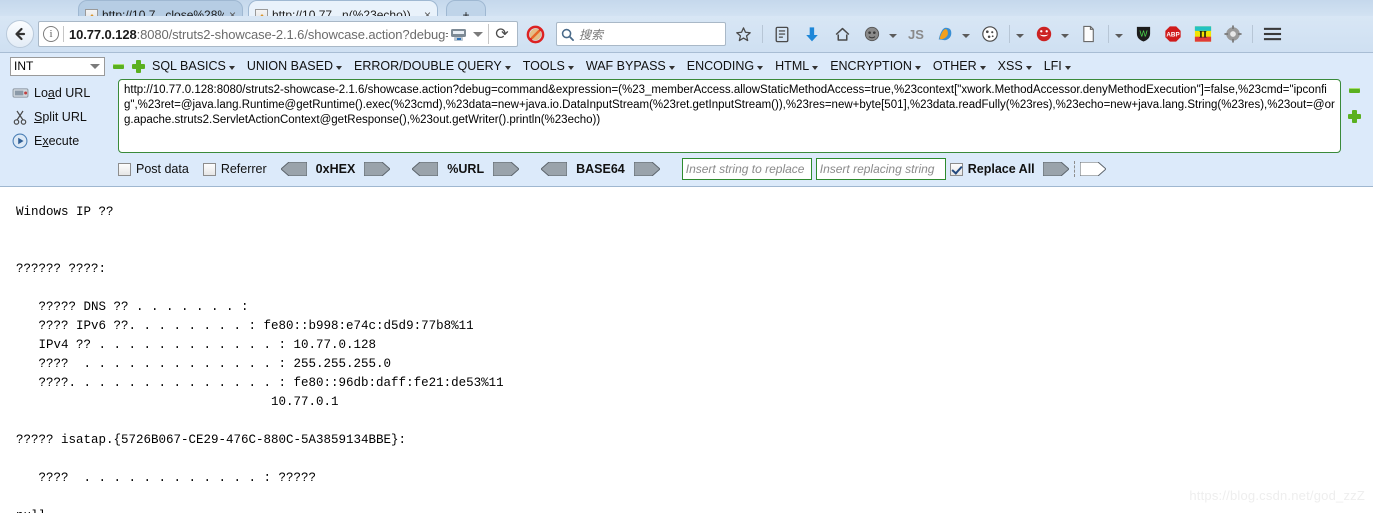 This screenshot has height=513, width=1373. I want to click on menu-label: XSS, so click(1010, 66).